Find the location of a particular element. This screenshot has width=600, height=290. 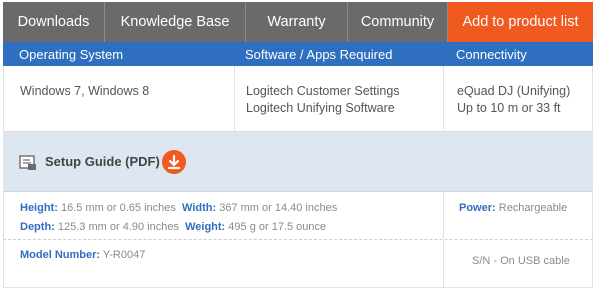

depth-value: 125.3 mm or 4.90 inches is located at coordinates (118, 227).